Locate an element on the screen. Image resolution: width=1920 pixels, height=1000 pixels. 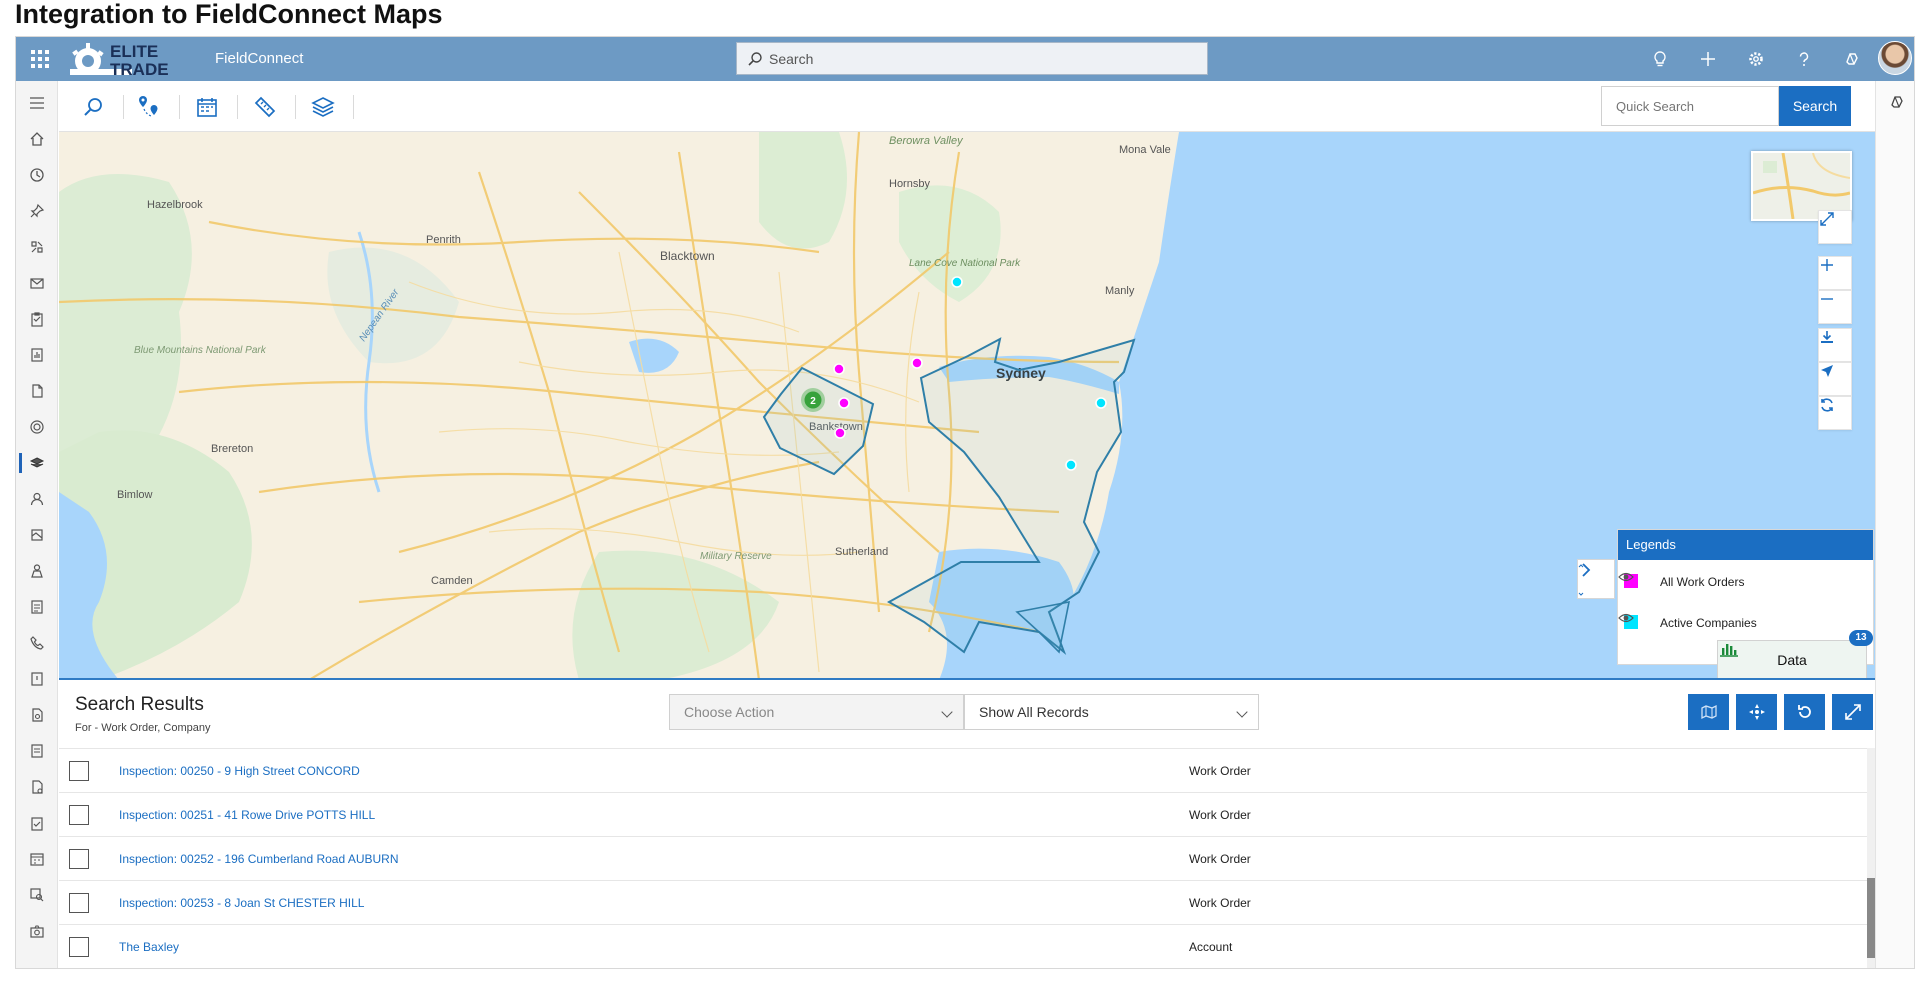
legend-collapse-button is located at coordinates (1596, 579).